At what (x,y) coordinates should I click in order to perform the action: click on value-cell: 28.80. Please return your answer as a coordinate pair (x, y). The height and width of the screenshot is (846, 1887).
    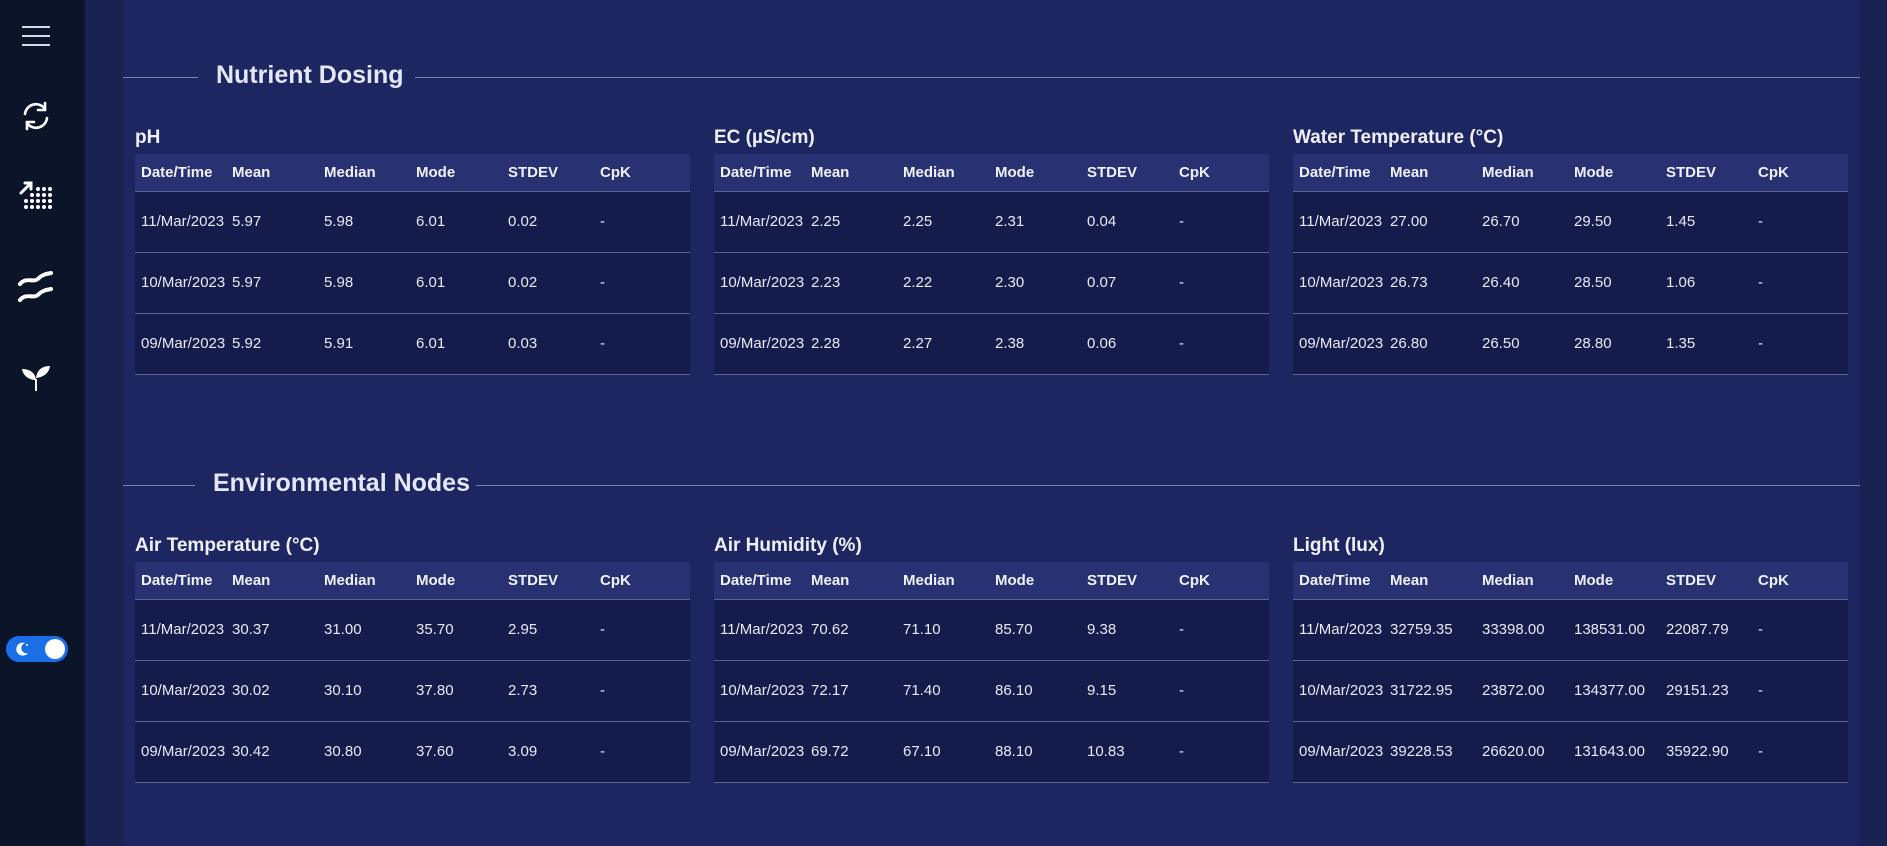
    Looking at the image, I should click on (1593, 343).